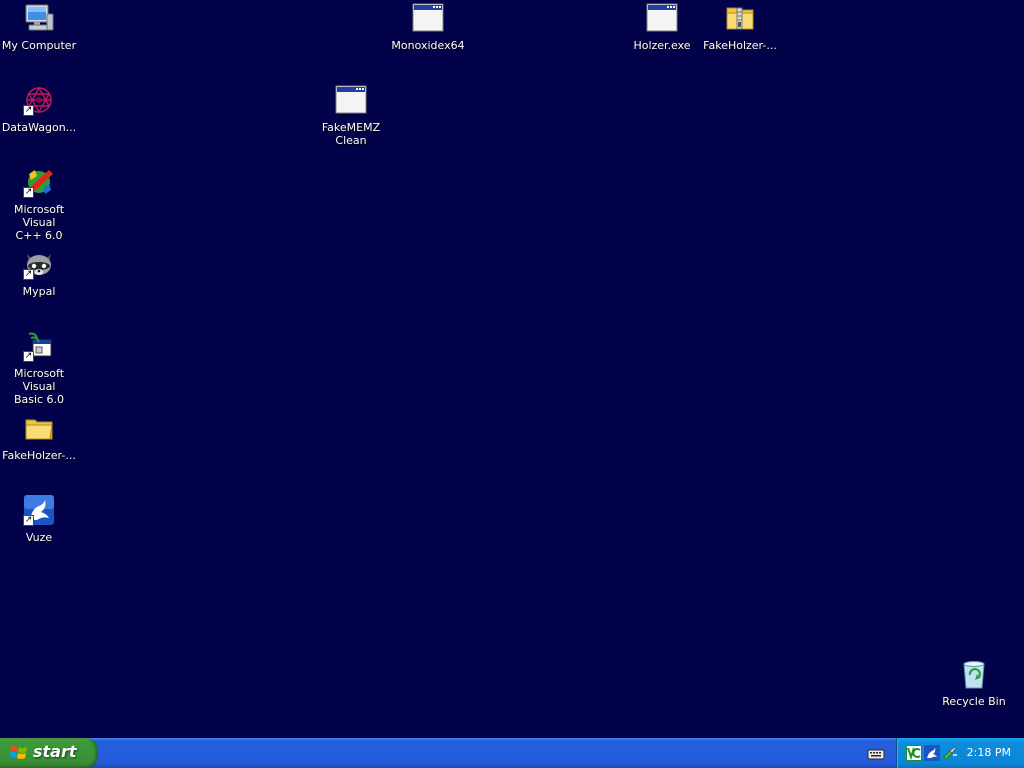 This screenshot has height=768, width=1024. I want to click on desktop-icon-vuze: ↗ Vuze, so click(39, 519).